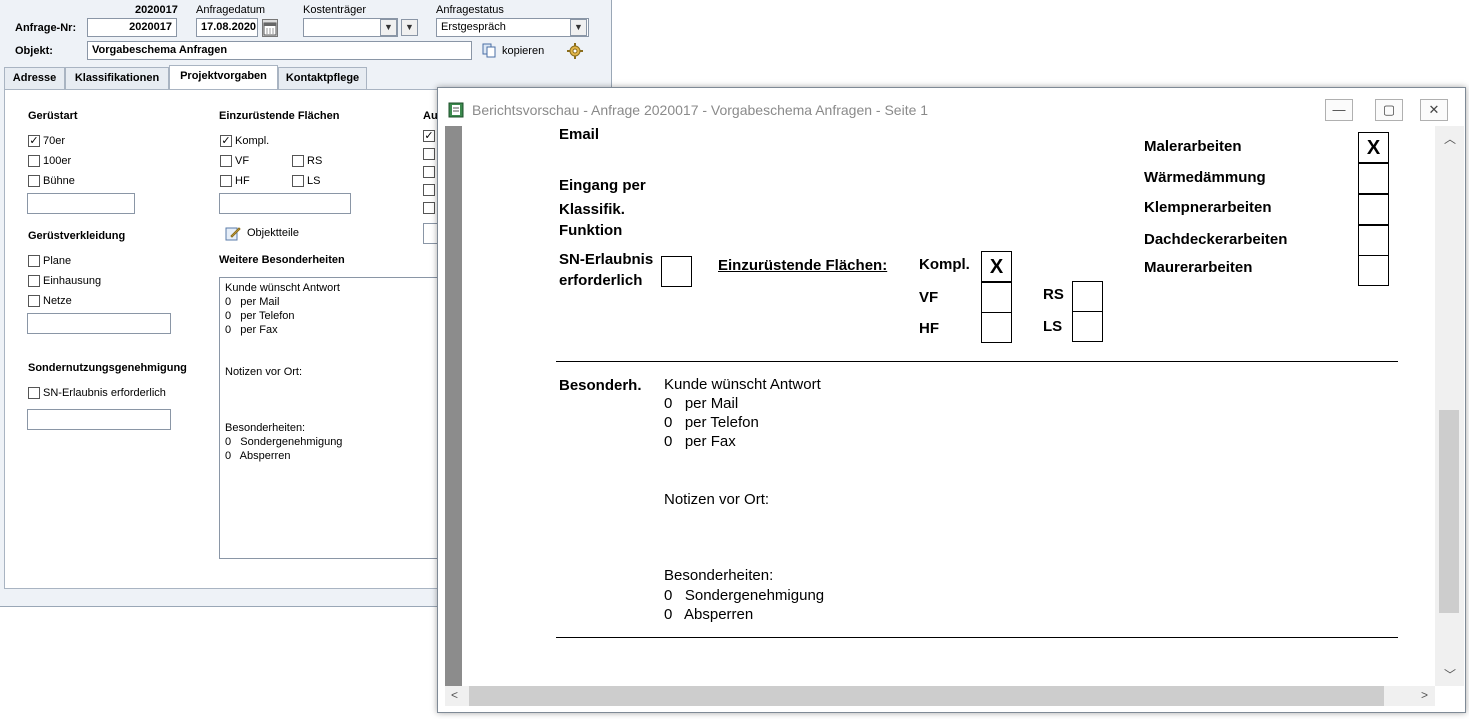 The image size is (1469, 719). Describe the element at coordinates (252, 141) in the screenshot. I see `checkbox-label: Kompl.` at that location.